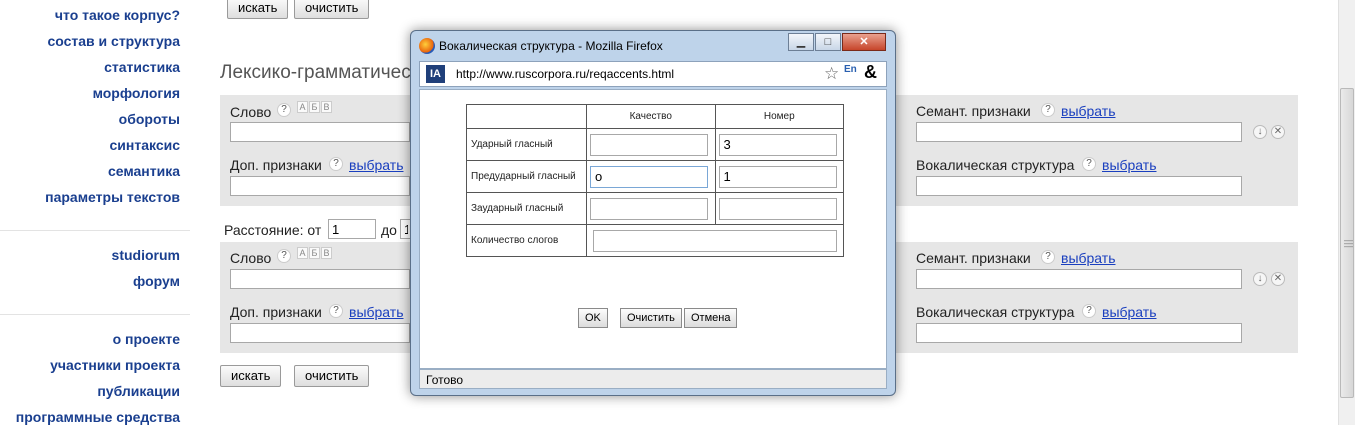  Describe the element at coordinates (258, 9) in the screenshot. I see `search-button-top: искать` at that location.